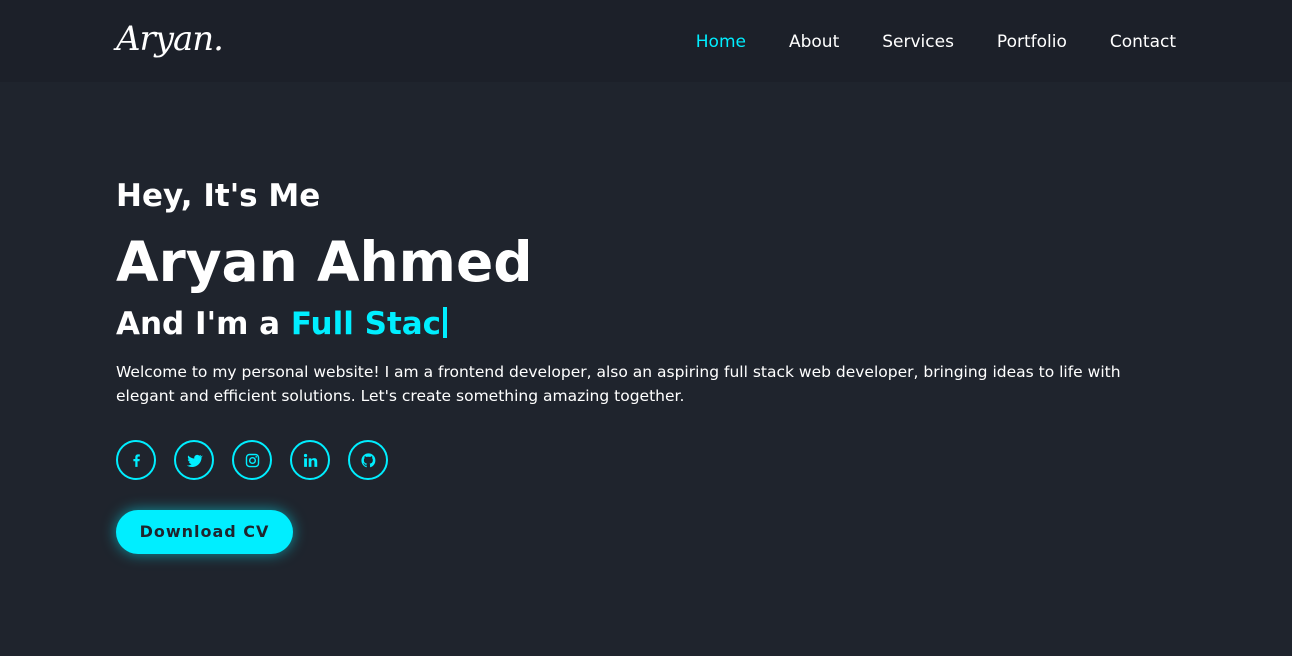  I want to click on typing-cursor, so click(445, 322).